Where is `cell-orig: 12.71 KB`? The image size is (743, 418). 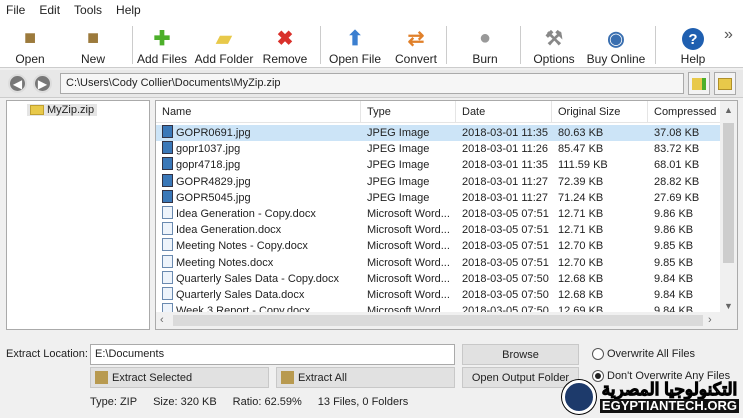
cell-orig: 12.71 KB is located at coordinates (600, 214).